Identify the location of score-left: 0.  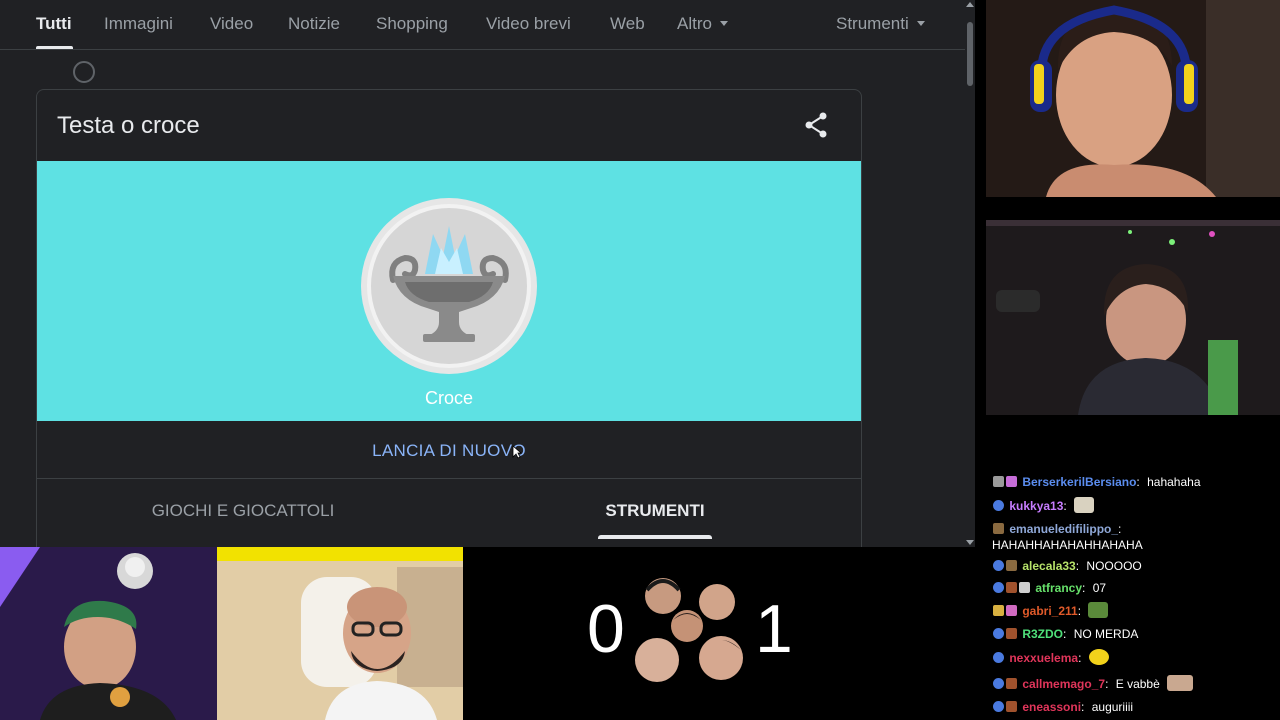
(606, 629).